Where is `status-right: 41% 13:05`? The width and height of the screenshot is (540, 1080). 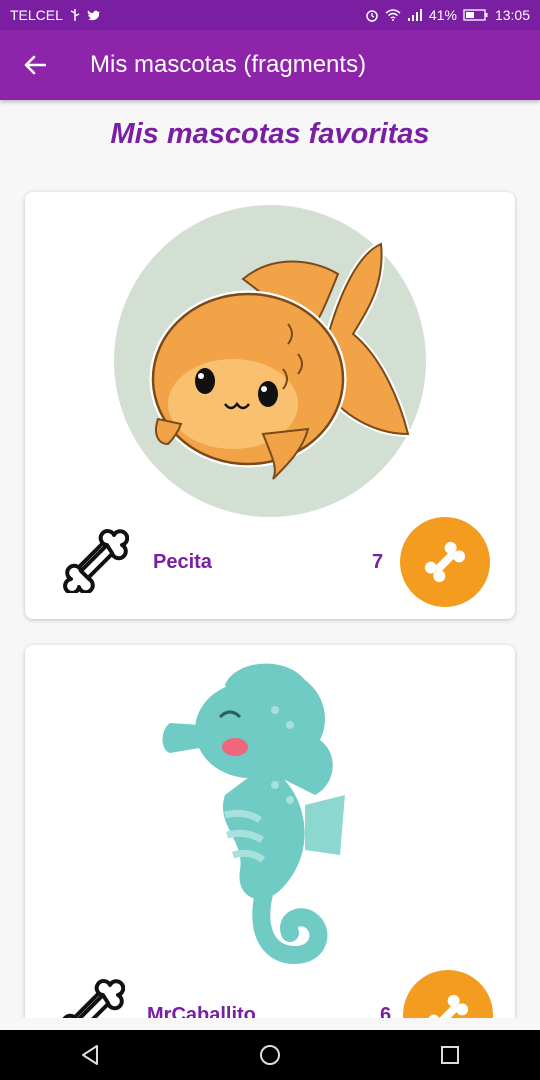
status-right: 41% 13:05 is located at coordinates (447, 15).